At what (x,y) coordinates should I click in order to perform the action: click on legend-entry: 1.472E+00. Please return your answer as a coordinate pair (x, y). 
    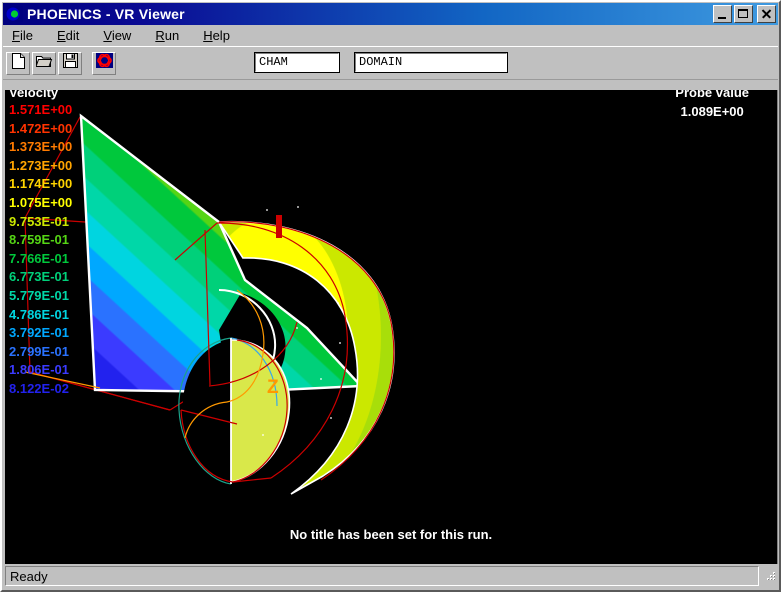
    Looking at the image, I should click on (41, 128).